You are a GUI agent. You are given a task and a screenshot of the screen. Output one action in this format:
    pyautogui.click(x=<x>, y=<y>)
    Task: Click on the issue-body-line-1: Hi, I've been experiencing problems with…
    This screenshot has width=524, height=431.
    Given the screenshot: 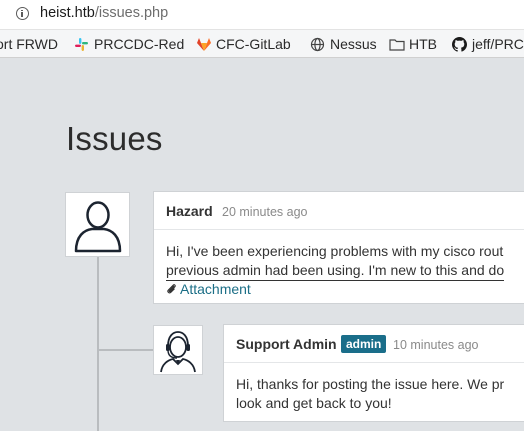 What is the action you would take?
    pyautogui.click(x=335, y=251)
    